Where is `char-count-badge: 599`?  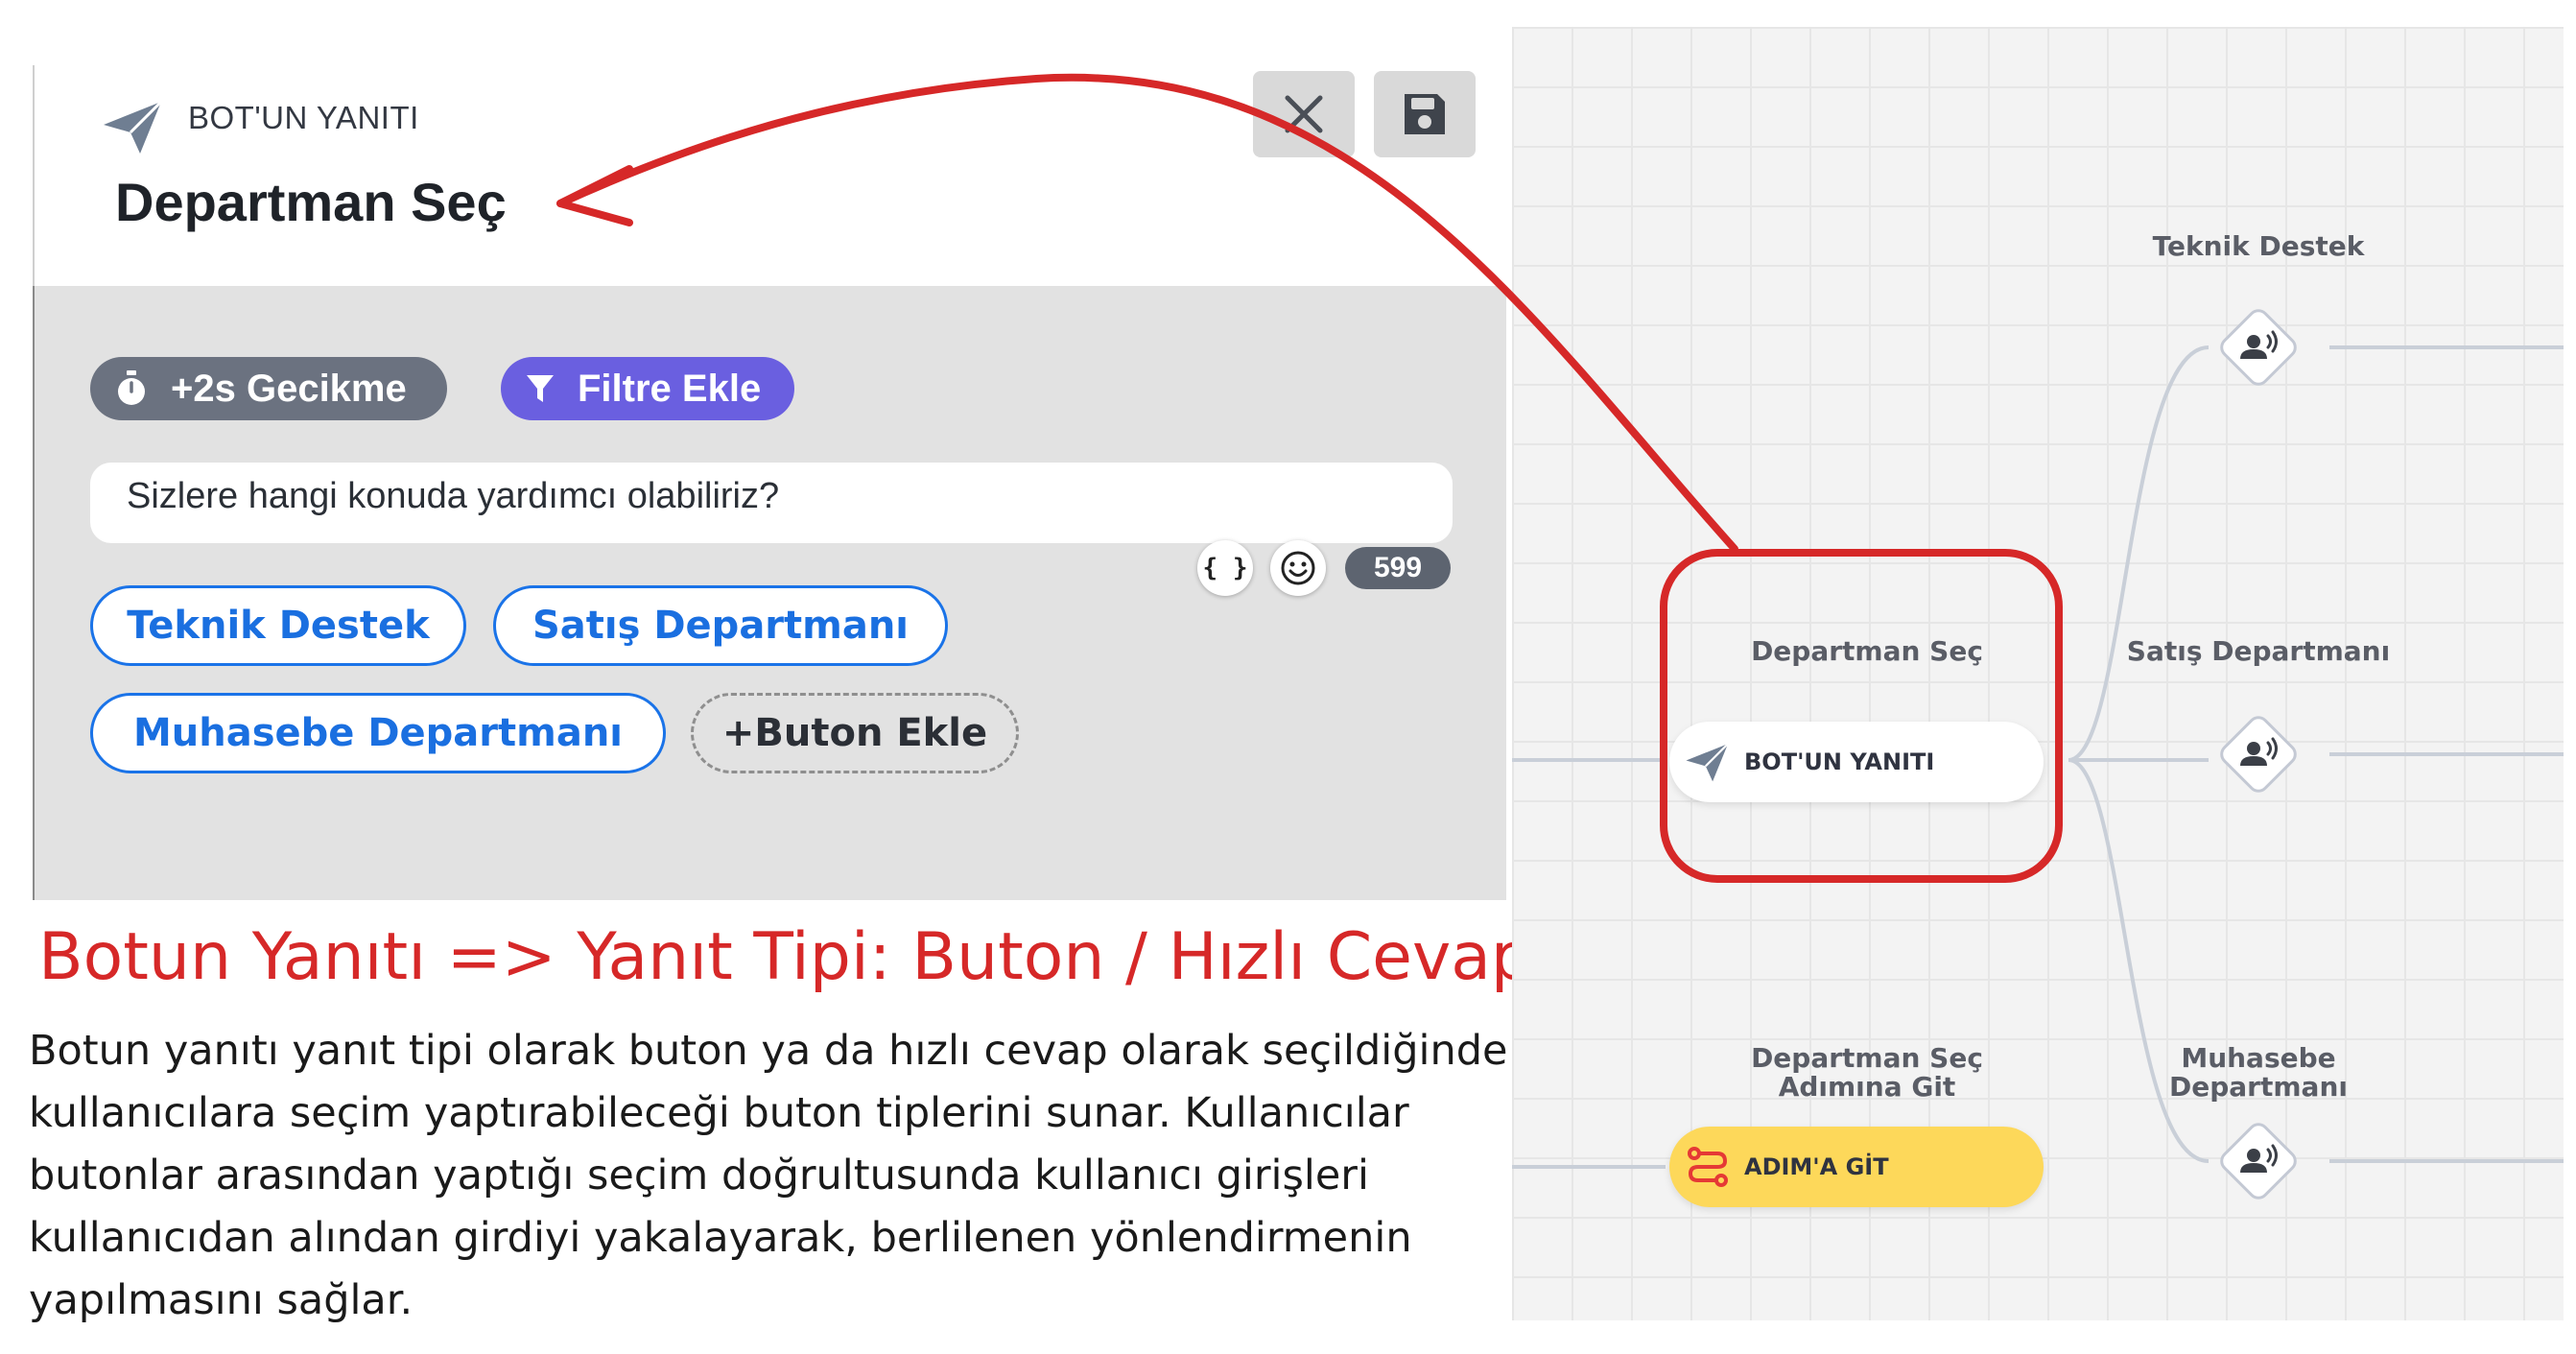
char-count-badge: 599 is located at coordinates (1398, 568).